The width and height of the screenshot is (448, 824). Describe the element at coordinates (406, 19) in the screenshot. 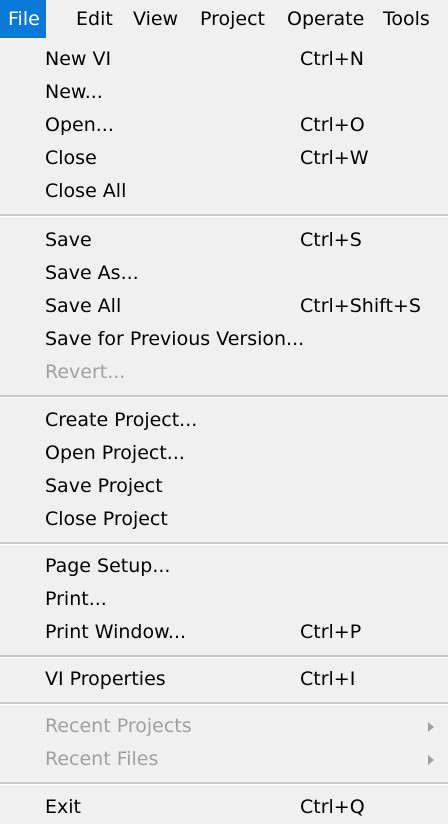

I see `menu-tools: Tools` at that location.